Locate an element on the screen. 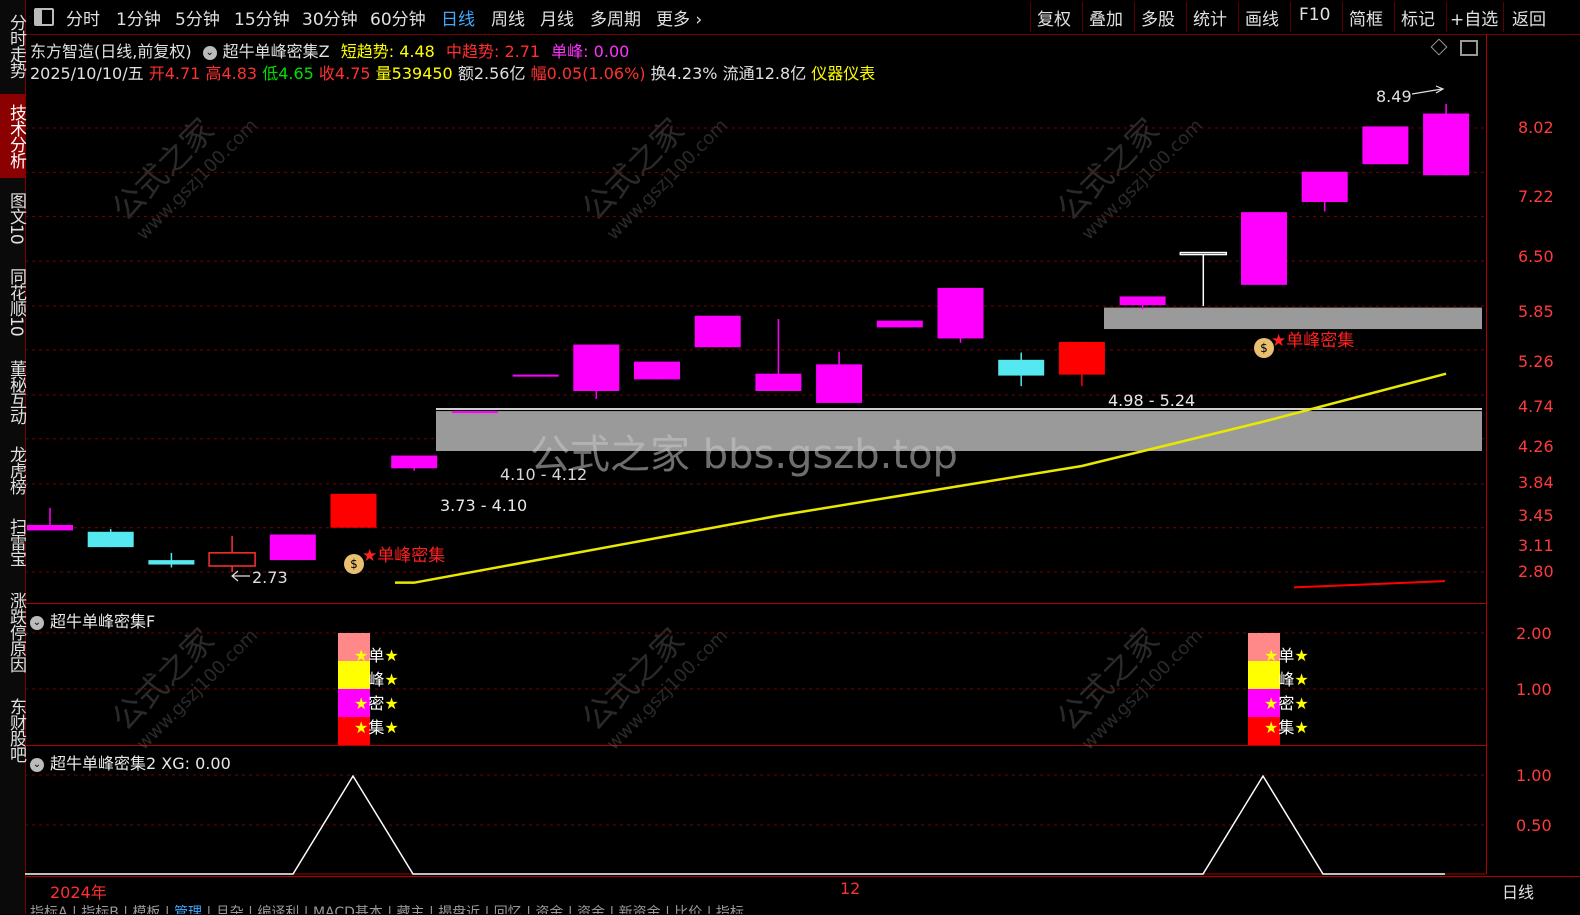 The height and width of the screenshot is (915, 1580). panel3-title: ⌄ 超牛单峰密集2 XG: 0.00 is located at coordinates (130, 762).